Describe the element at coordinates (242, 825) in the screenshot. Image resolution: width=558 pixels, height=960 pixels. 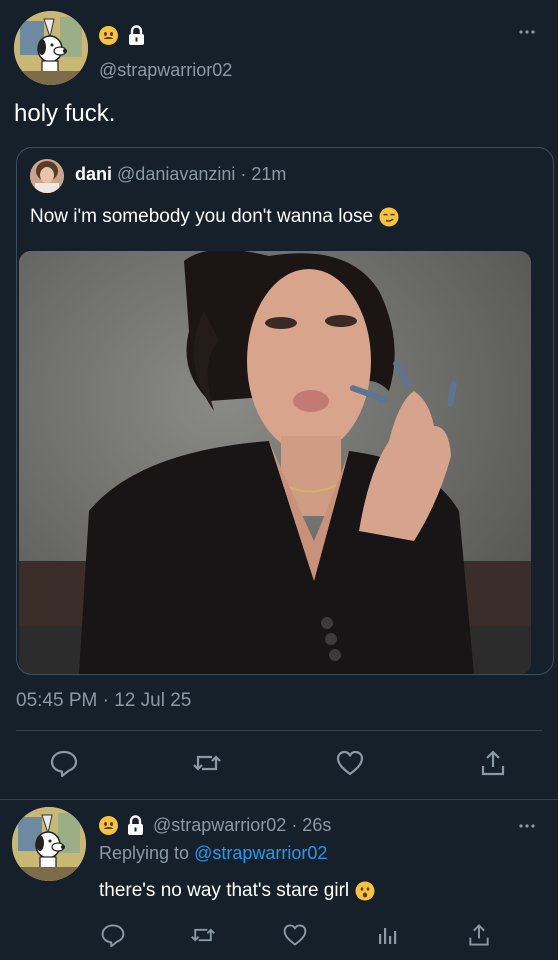
I see `reply-author-meta: @strapwarrior02 · 26s` at that location.